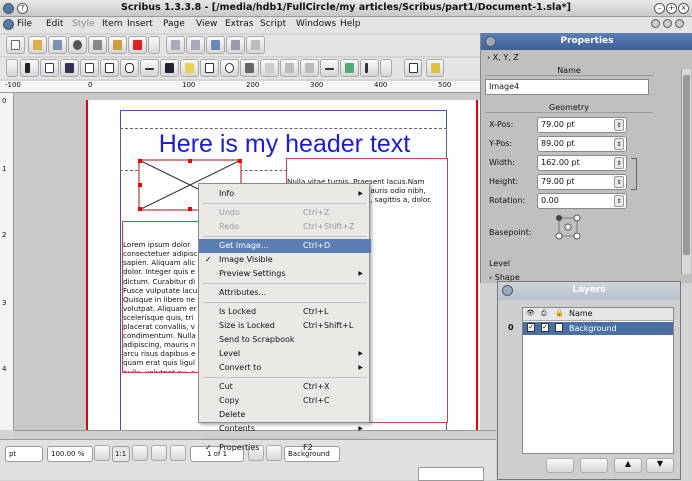  What do you see at coordinates (178, 453) in the screenshot?
I see `previous-page-icon` at bounding box center [178, 453].